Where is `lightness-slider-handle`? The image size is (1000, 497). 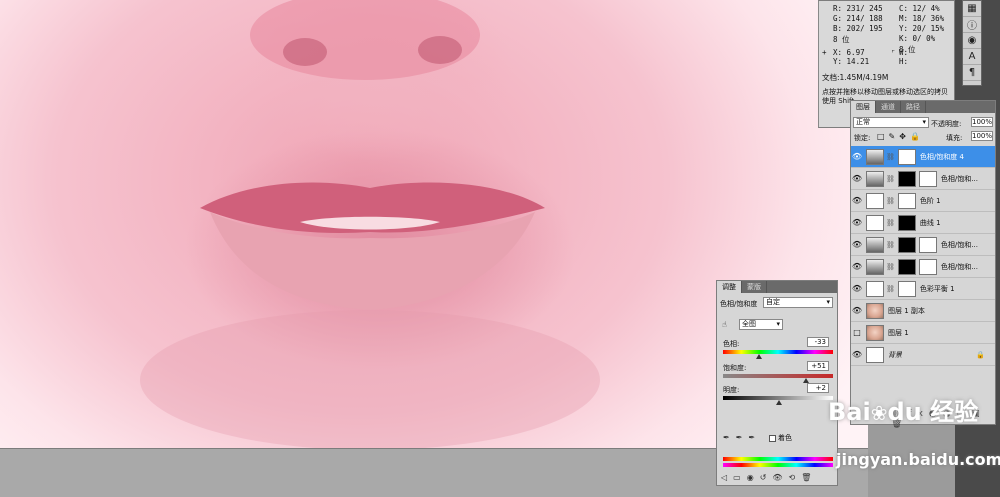
lightness-slider-handle is located at coordinates (779, 402).